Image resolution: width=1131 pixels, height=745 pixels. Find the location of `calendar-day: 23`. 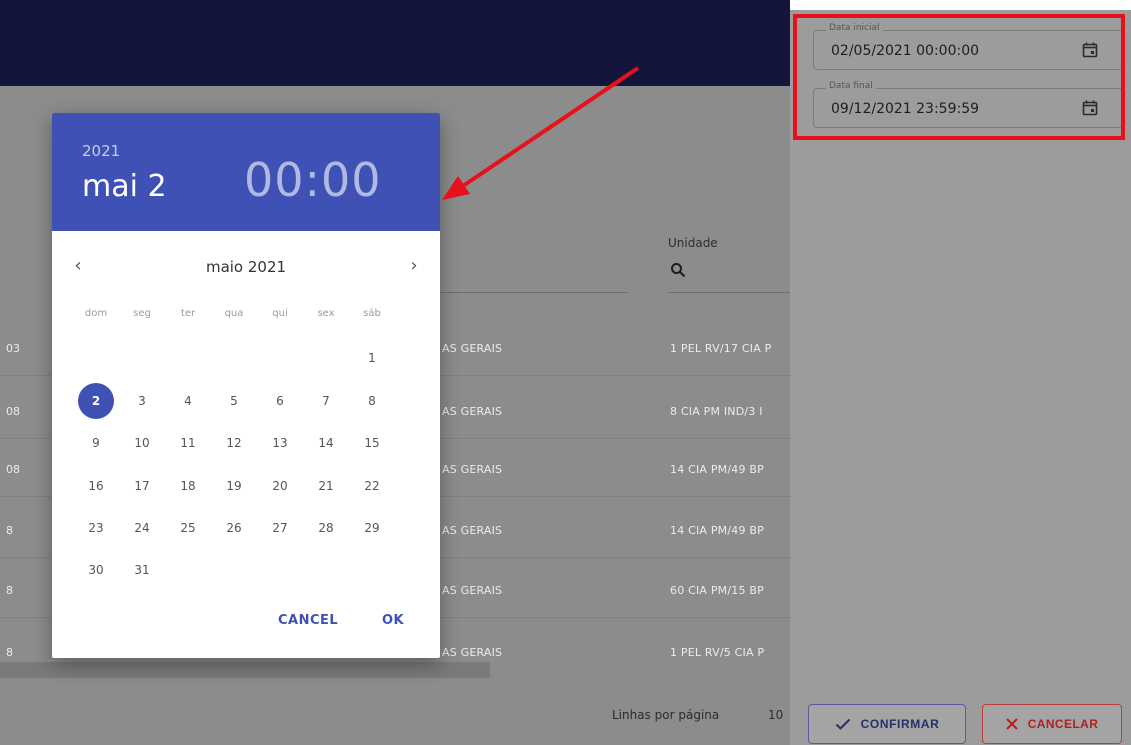

calendar-day: 23 is located at coordinates (96, 528).